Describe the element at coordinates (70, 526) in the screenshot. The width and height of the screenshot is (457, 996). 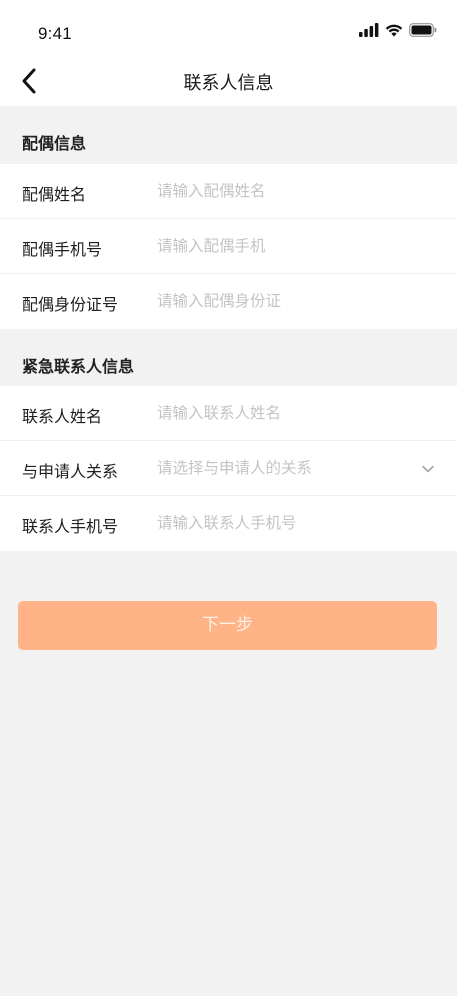
I see `contact-phone-label: 联系人手机号` at that location.